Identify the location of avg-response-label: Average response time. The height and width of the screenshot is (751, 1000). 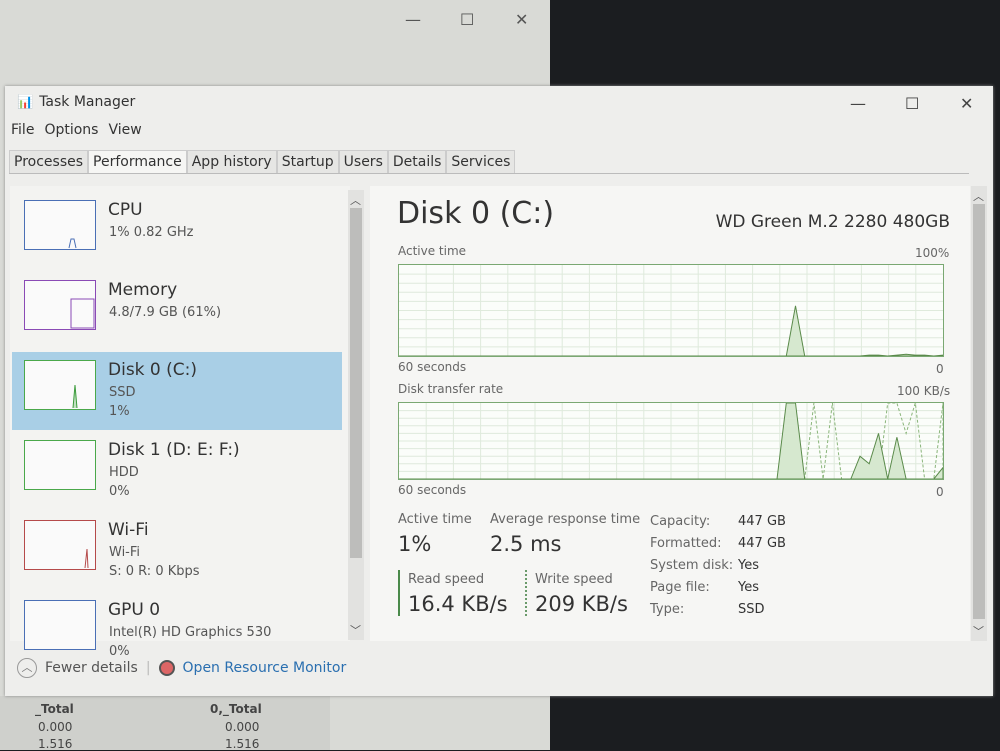
(565, 519).